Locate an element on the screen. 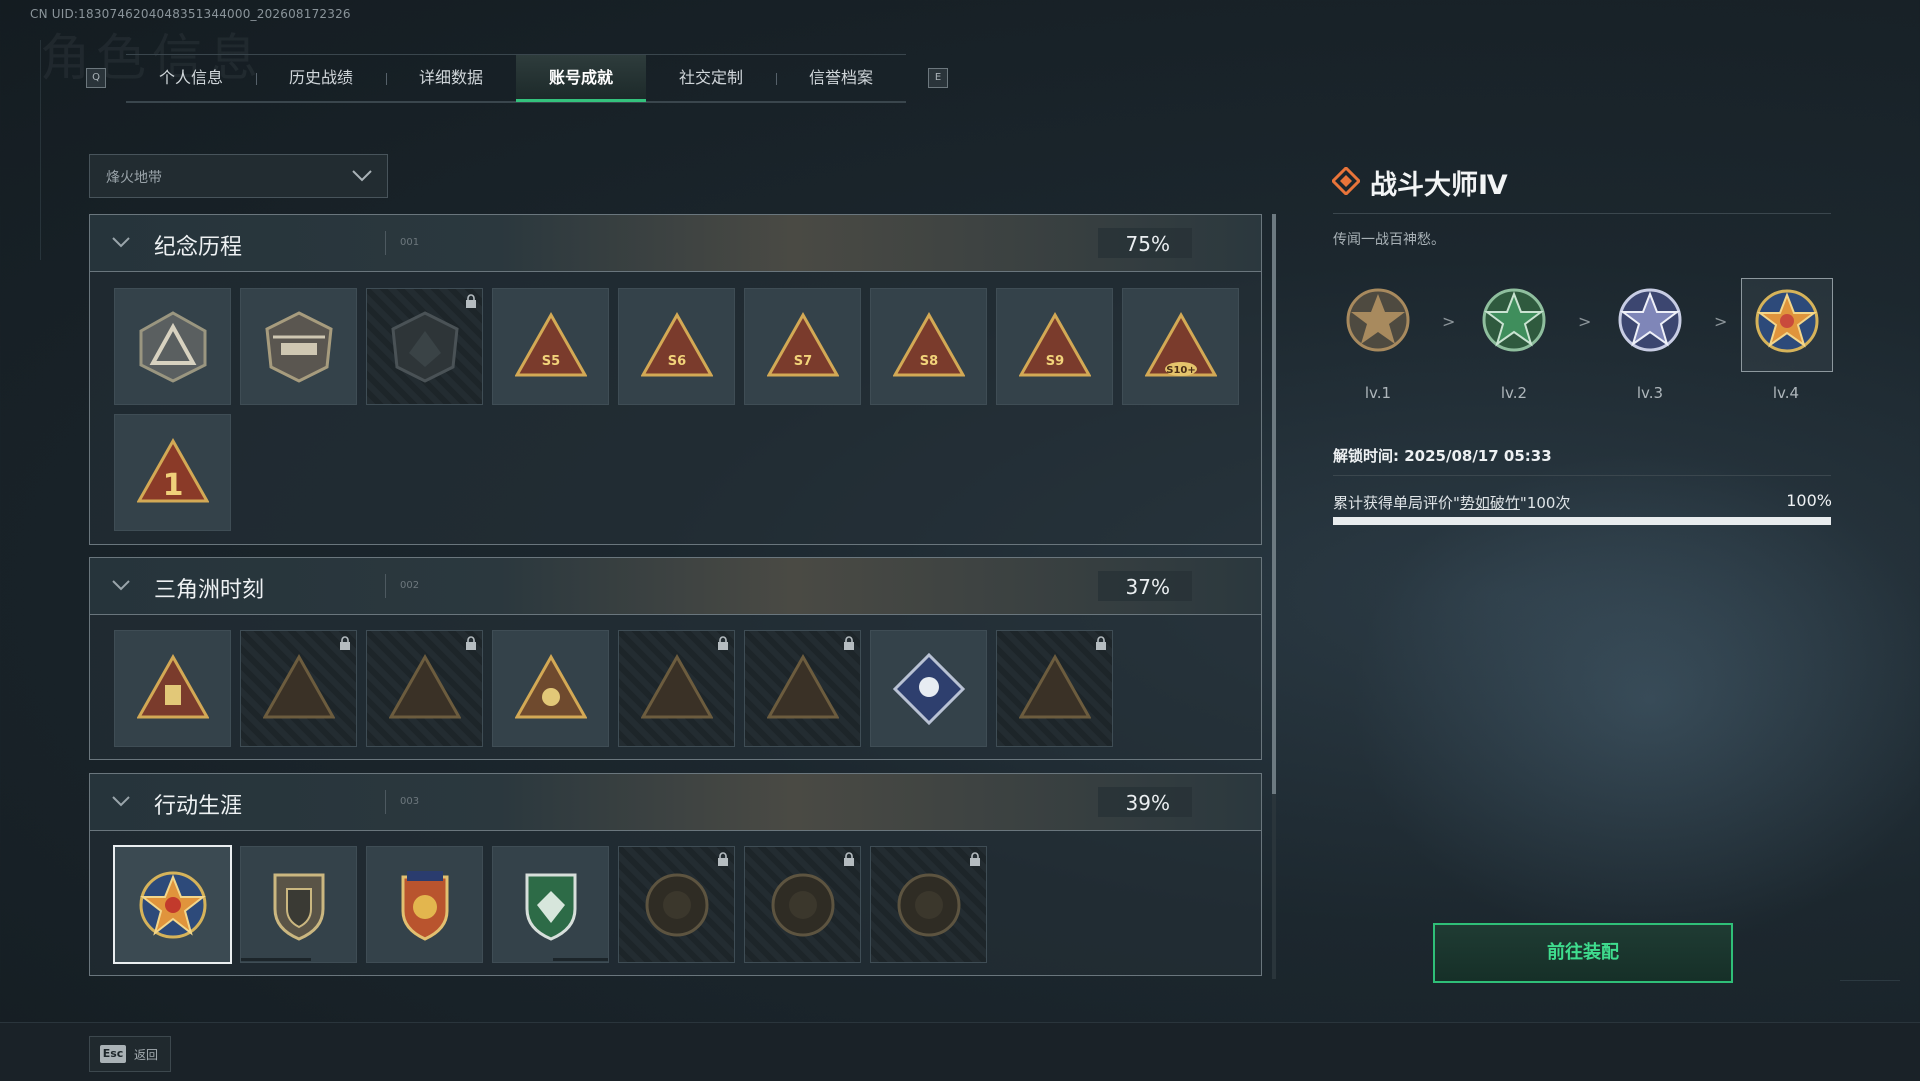  bottom-bar is located at coordinates (960, 1051).